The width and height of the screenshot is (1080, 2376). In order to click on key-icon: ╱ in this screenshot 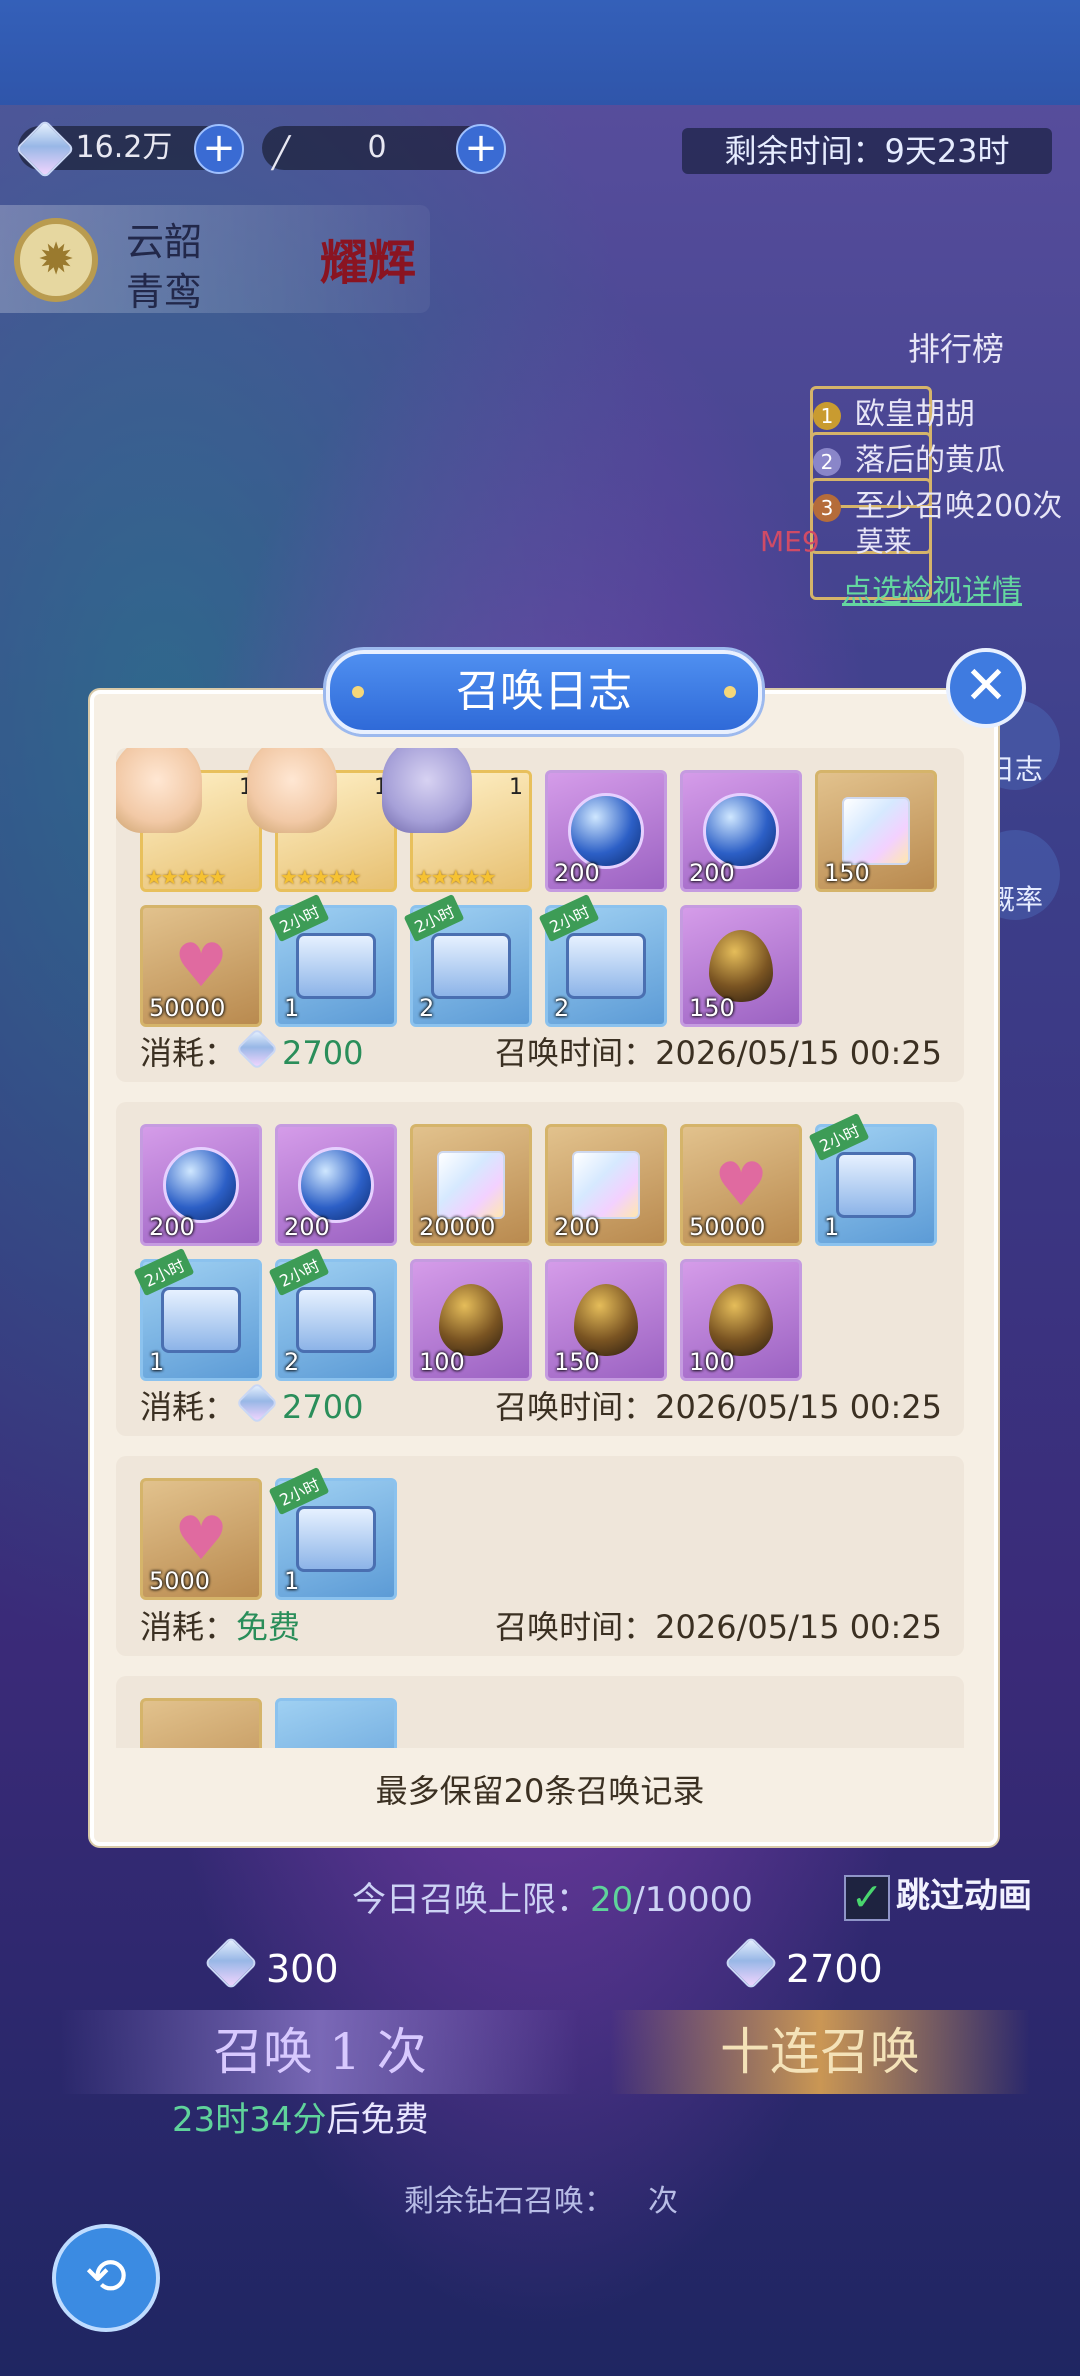, I will do `click(281, 153)`.